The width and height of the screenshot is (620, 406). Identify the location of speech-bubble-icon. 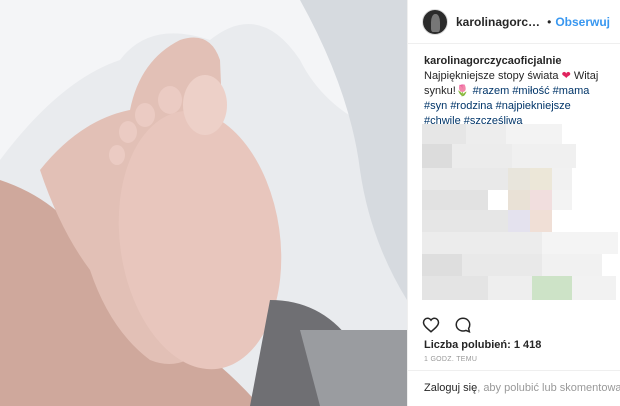
(463, 325).